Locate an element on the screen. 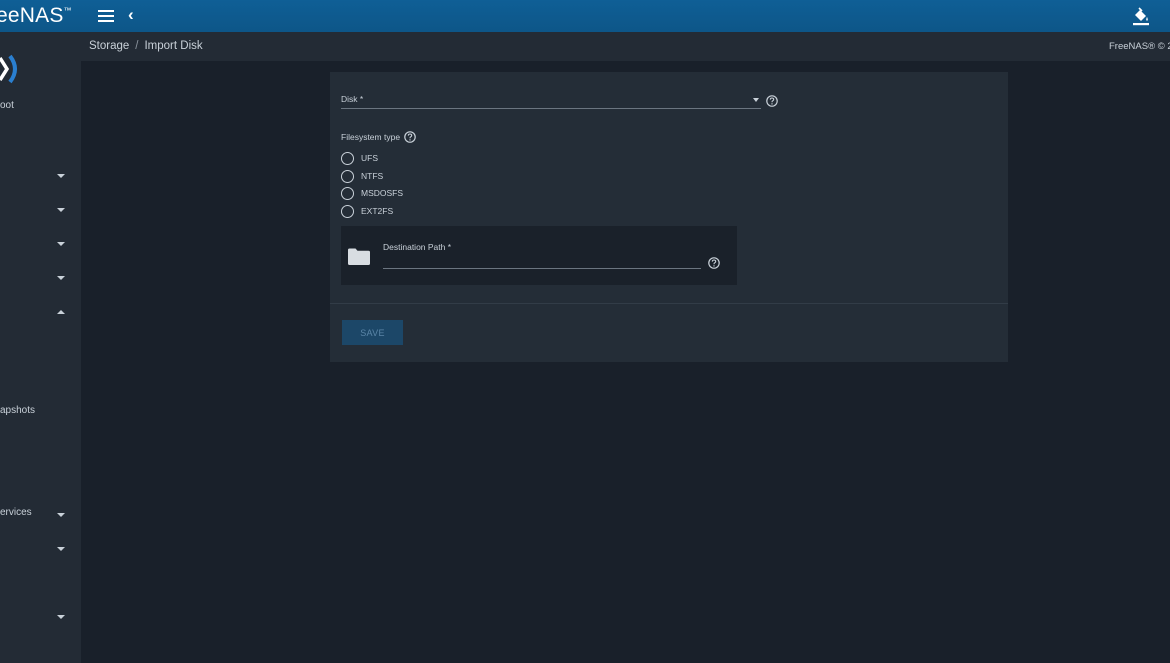 The width and height of the screenshot is (1170, 663). sidebar-item-snapshots: apshots is located at coordinates (40, 415).